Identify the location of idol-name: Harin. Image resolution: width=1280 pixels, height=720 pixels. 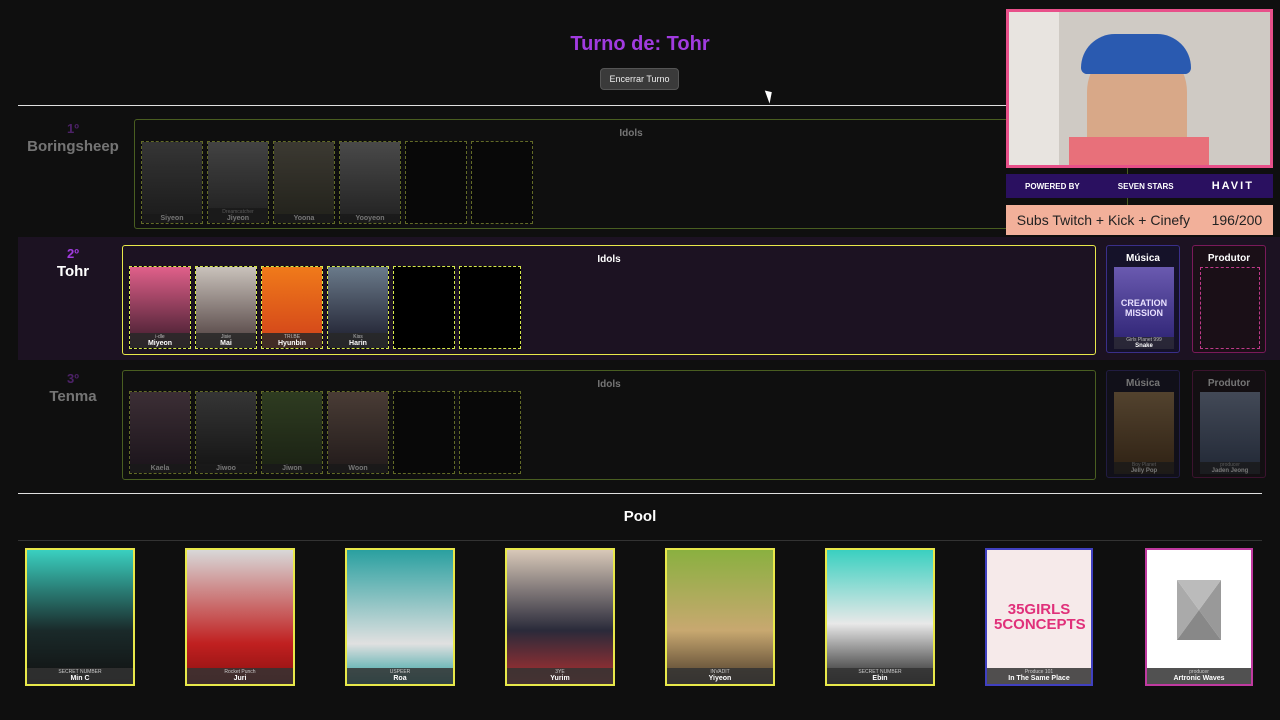
(358, 343).